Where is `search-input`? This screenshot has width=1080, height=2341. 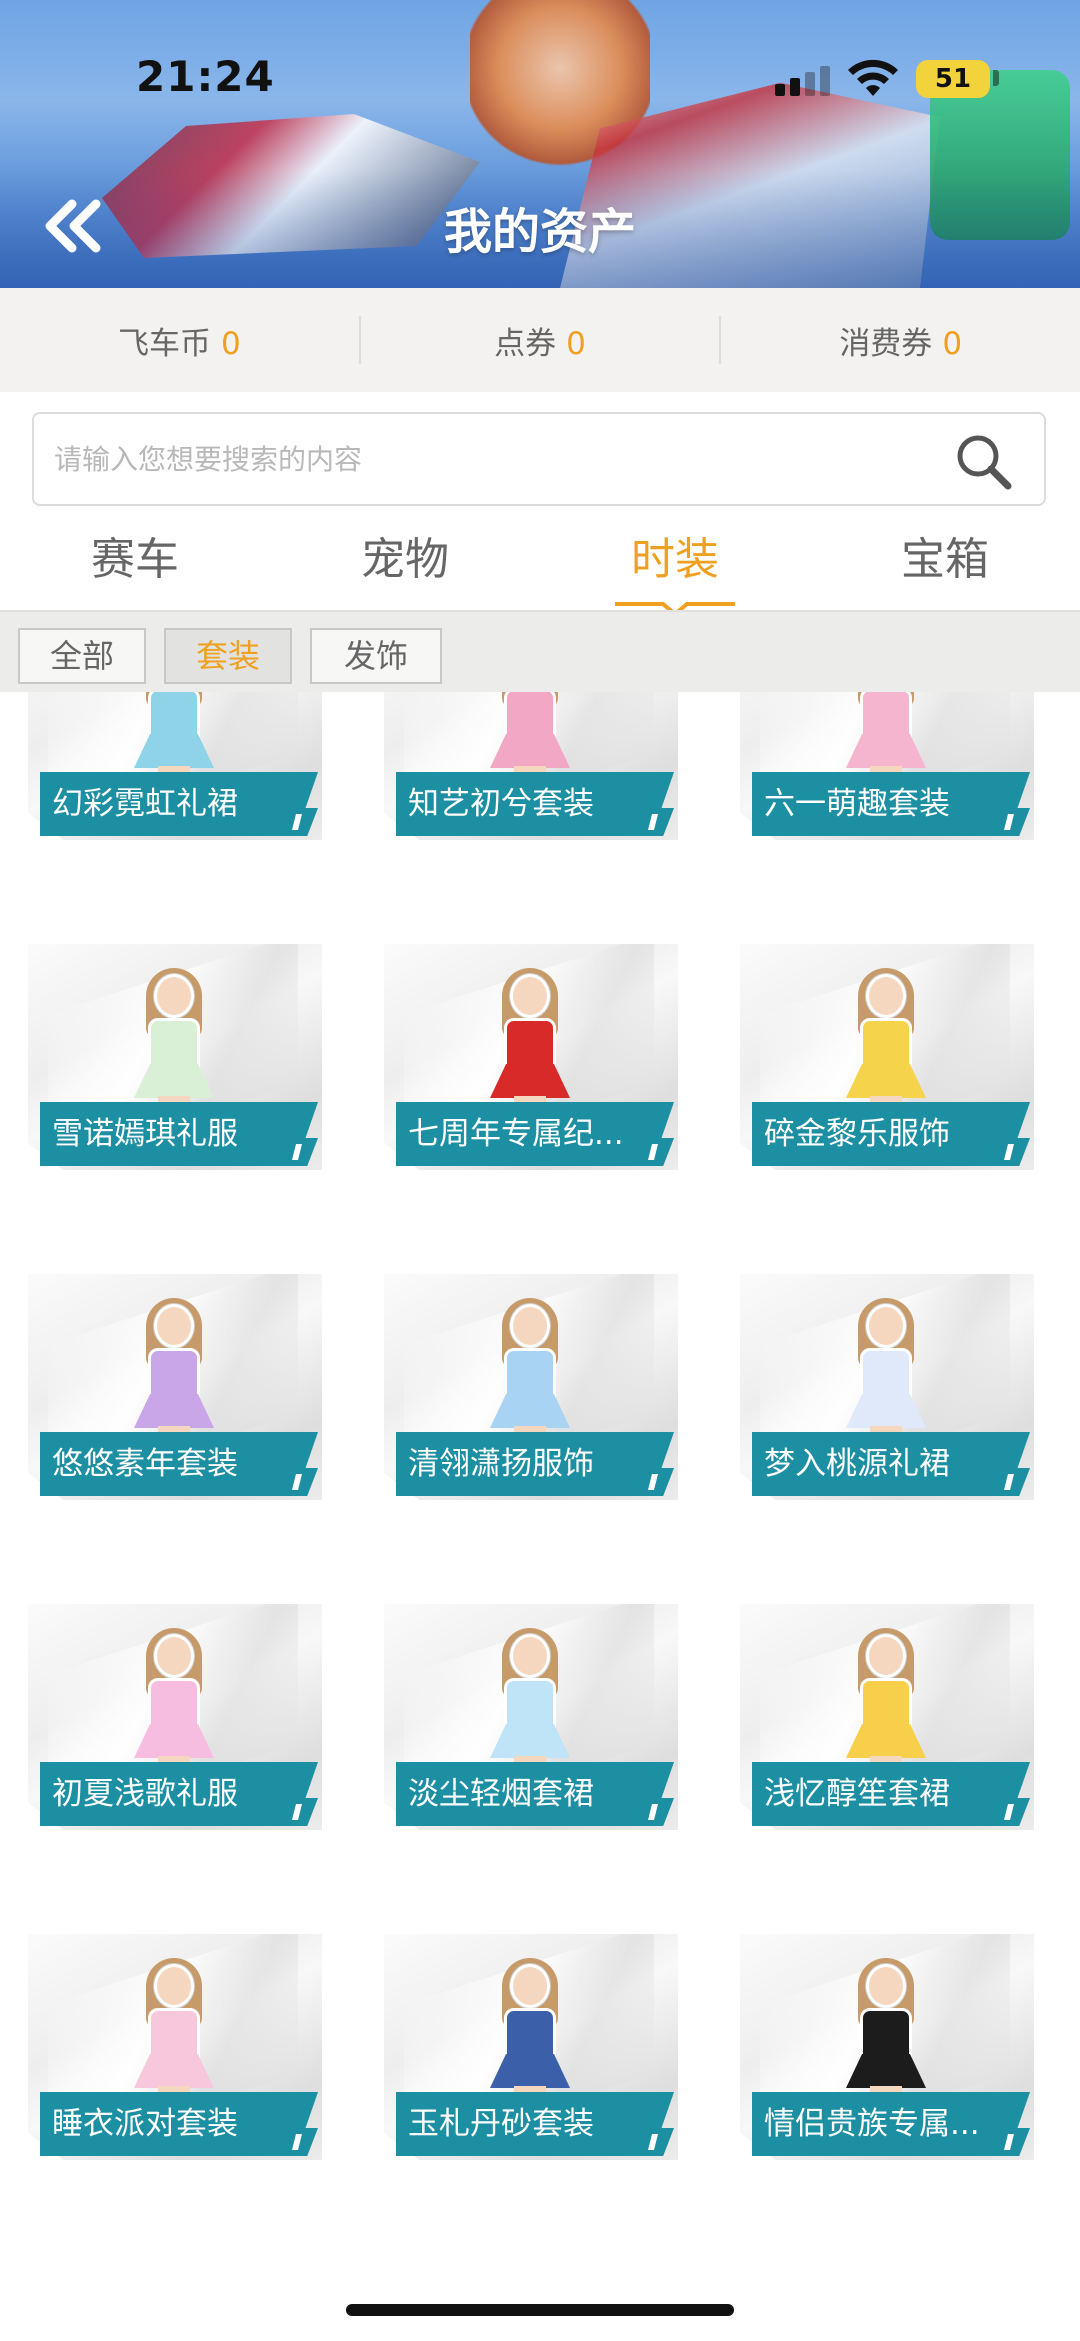 search-input is located at coordinates (494, 459).